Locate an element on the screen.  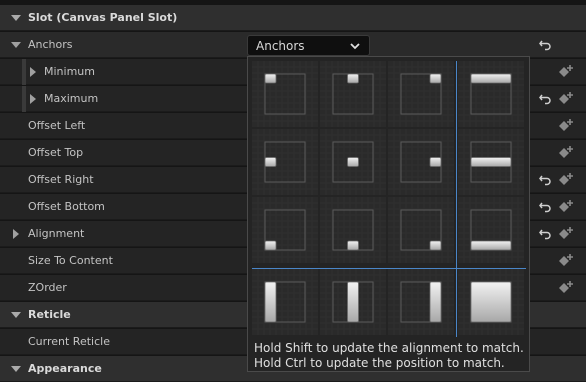
prop-label: Offset Top is located at coordinates (56, 152).